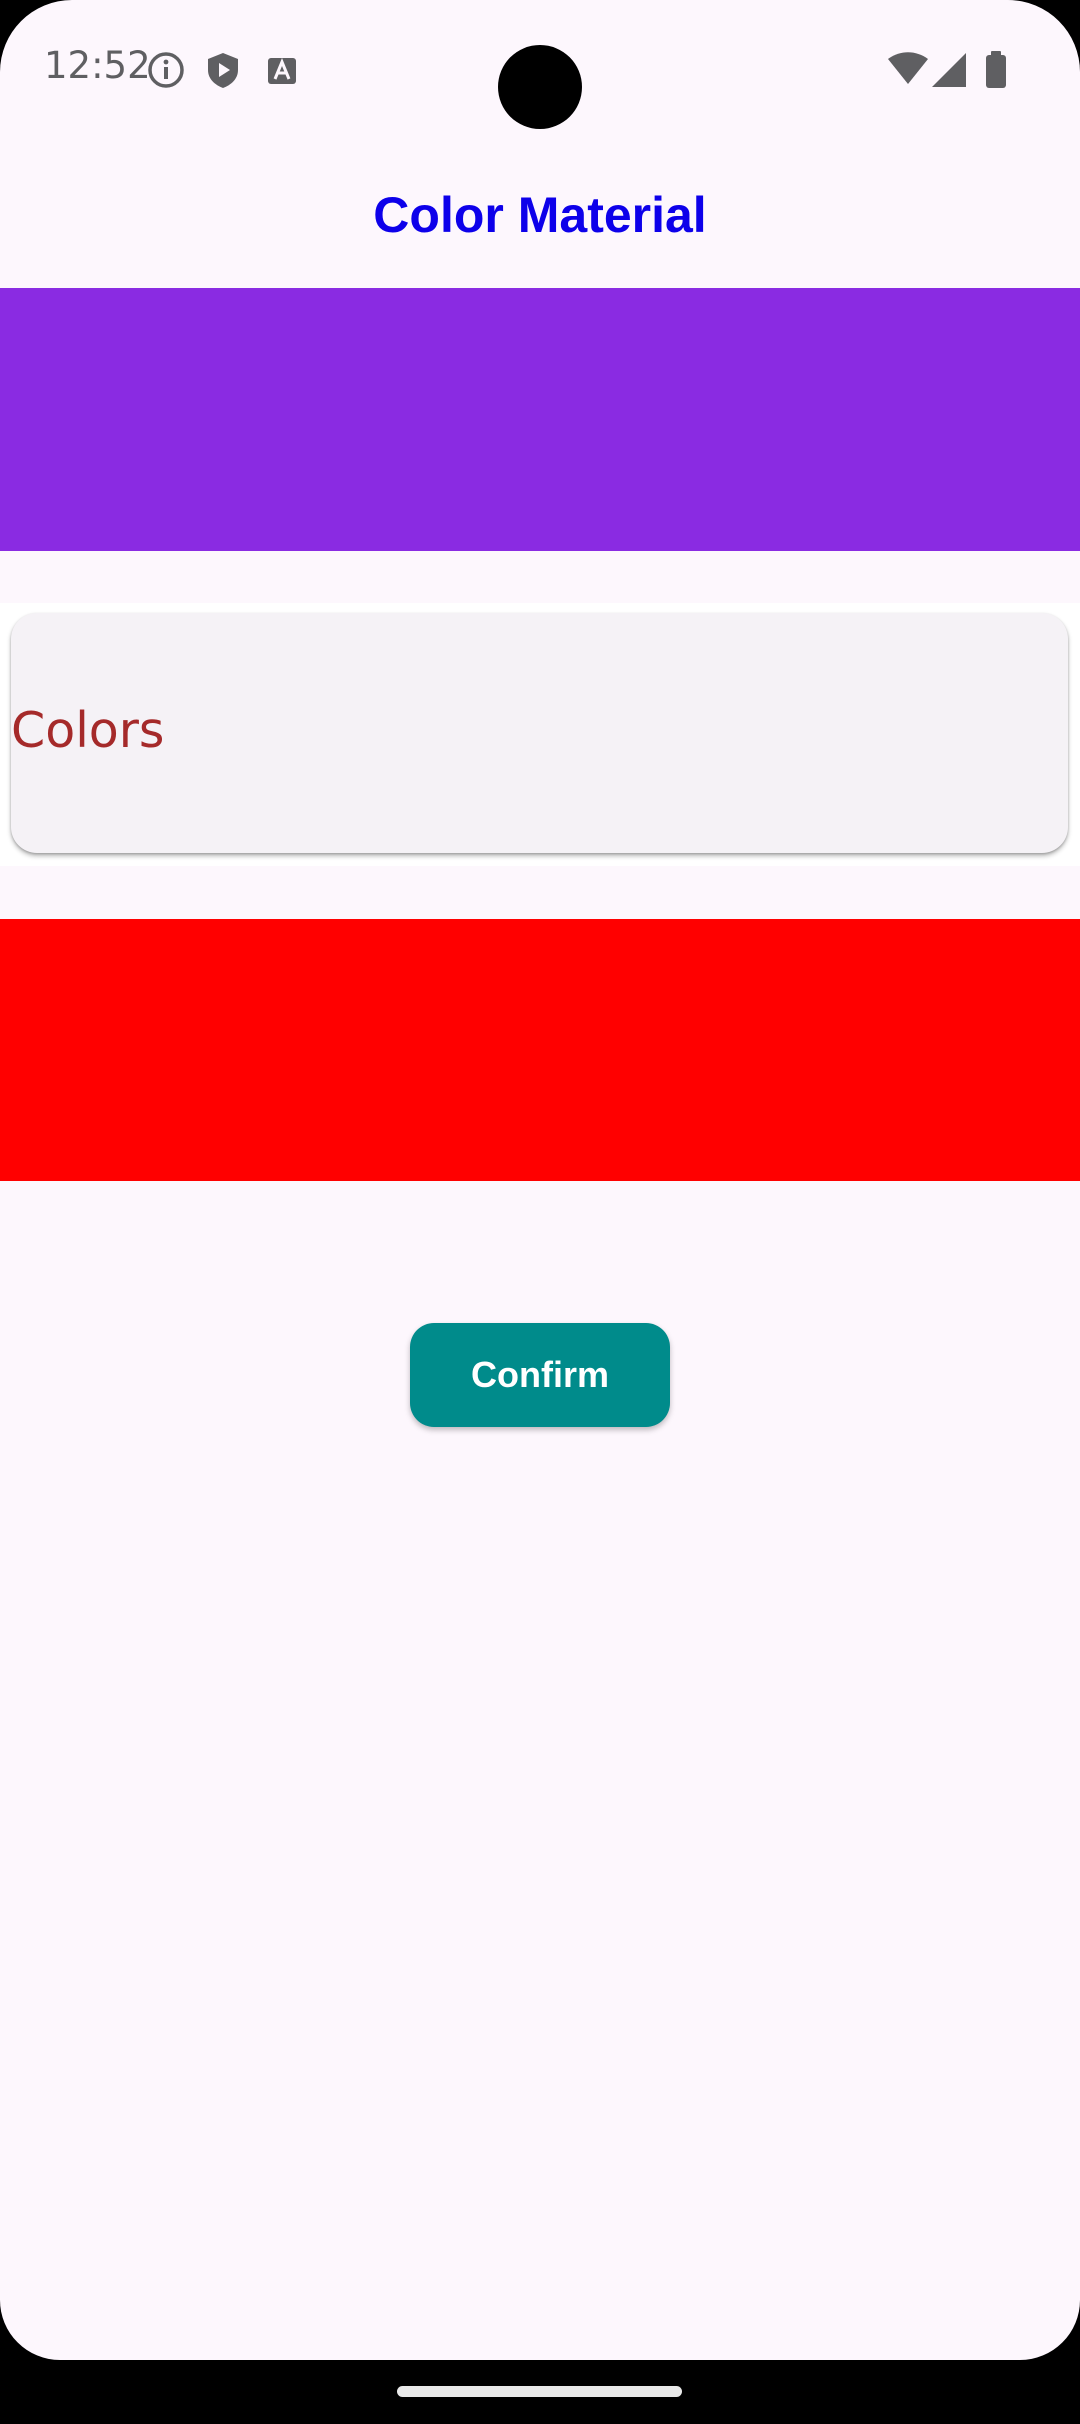 This screenshot has width=1080, height=2424. What do you see at coordinates (950, 70) in the screenshot?
I see `cellular-signal-icon` at bounding box center [950, 70].